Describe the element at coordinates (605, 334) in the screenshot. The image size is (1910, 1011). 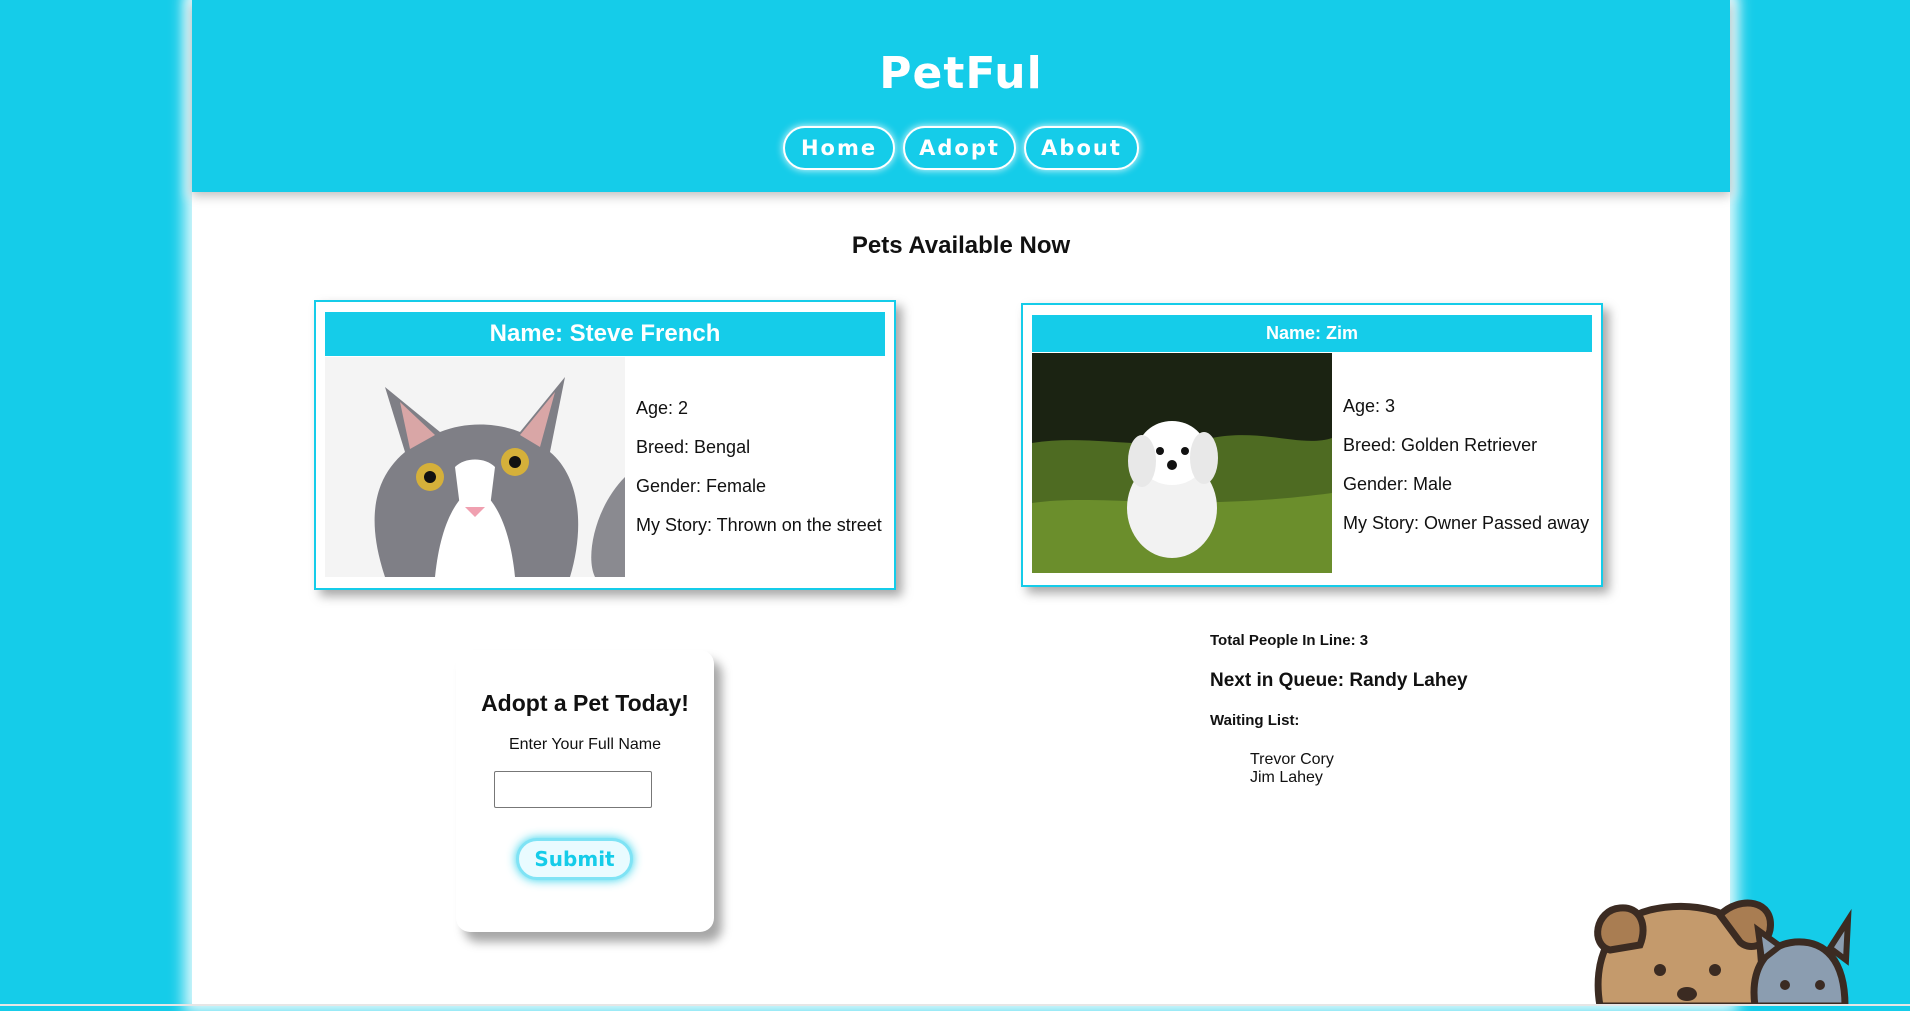
I see `pet-name: Name: Steve French` at that location.